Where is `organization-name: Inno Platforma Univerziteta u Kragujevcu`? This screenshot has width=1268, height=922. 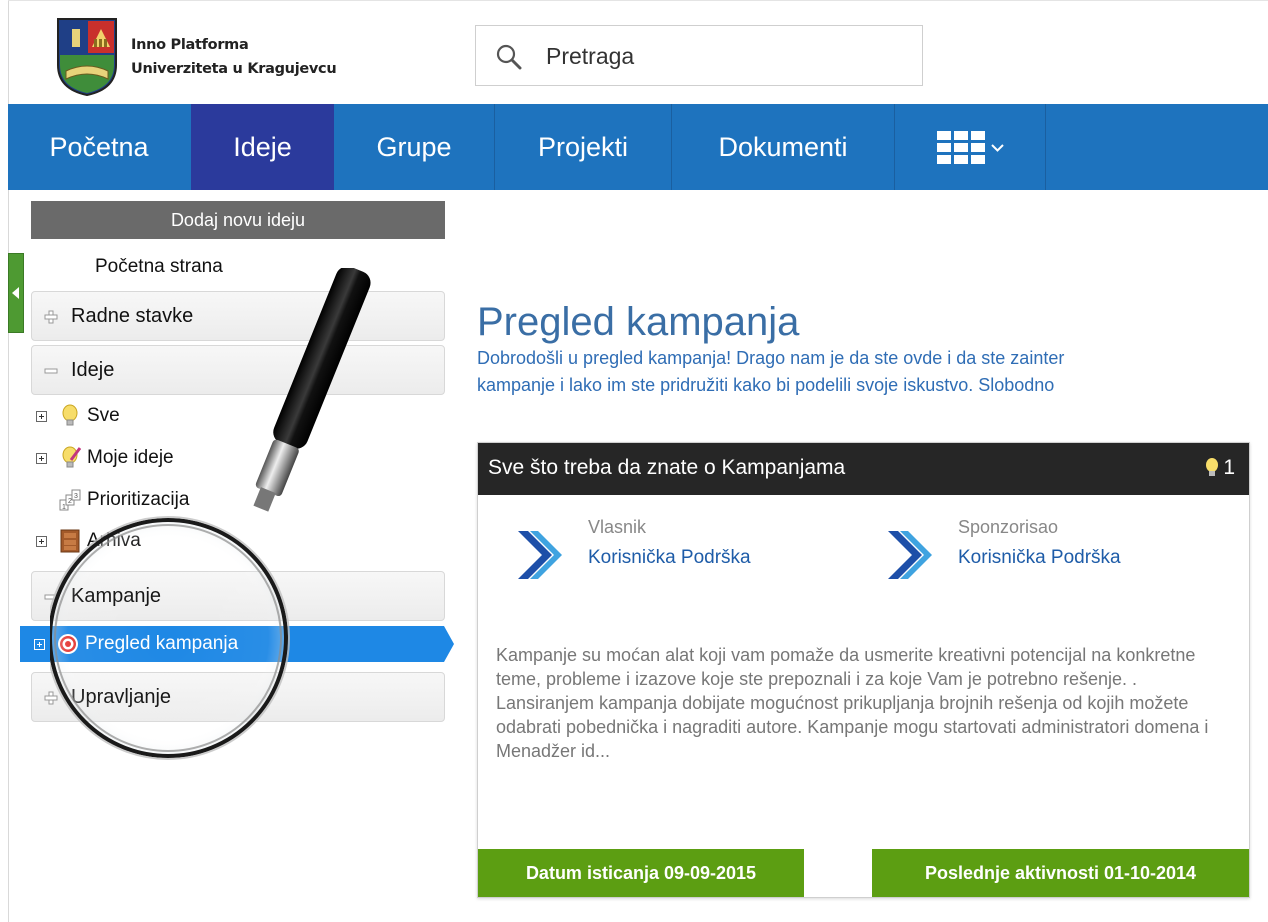
organization-name: Inno Platforma Univerziteta u Kragujevcu is located at coordinates (234, 57).